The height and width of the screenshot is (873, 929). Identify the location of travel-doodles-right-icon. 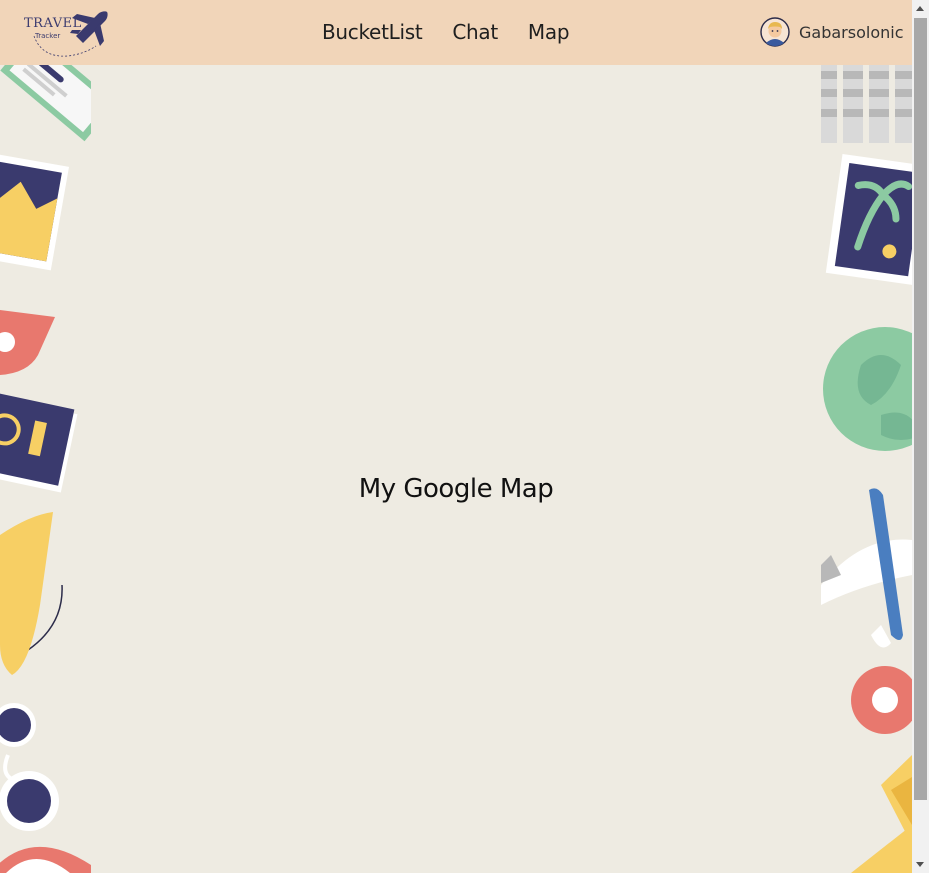
(866, 469).